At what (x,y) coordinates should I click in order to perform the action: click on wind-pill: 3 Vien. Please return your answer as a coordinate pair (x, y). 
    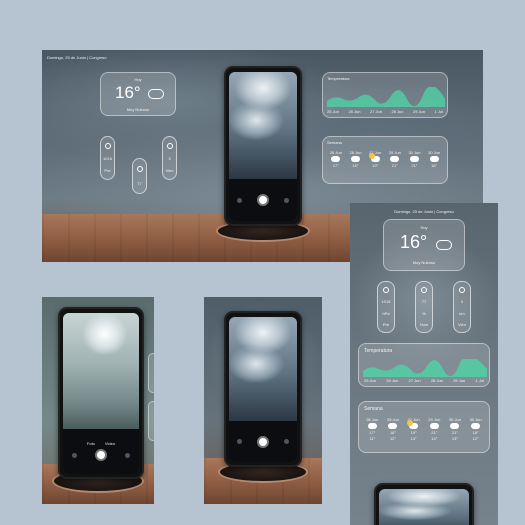
    Looking at the image, I should click on (169, 158).